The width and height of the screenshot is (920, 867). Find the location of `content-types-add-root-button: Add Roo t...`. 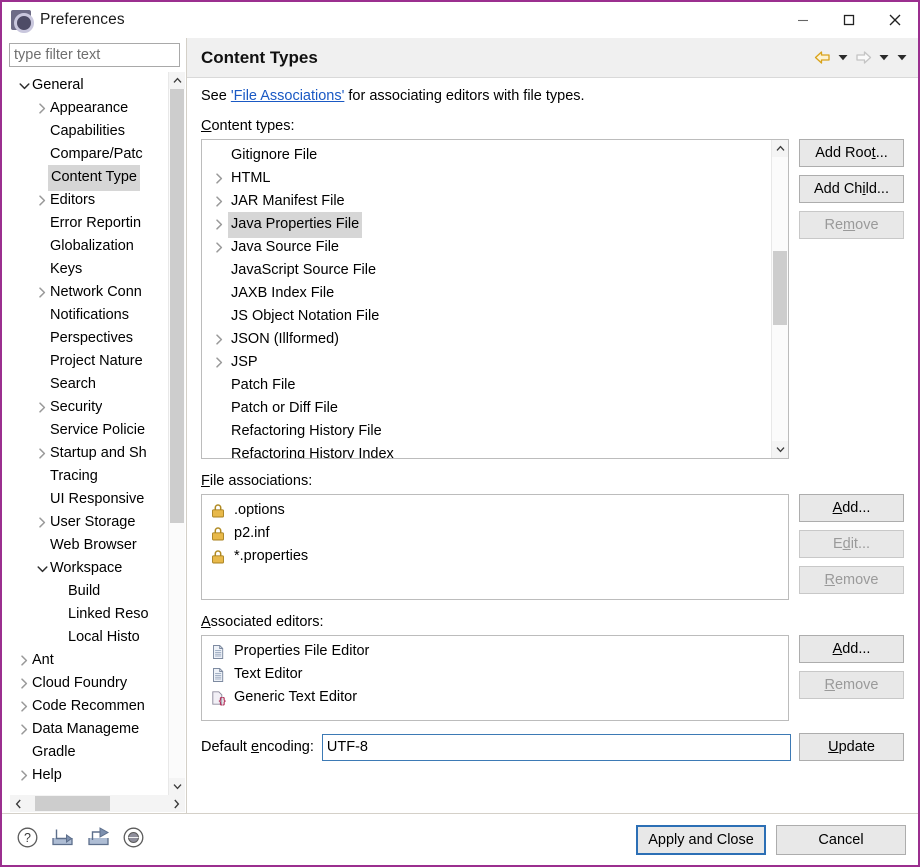

content-types-add-root-button: Add Roo t... is located at coordinates (851, 153).